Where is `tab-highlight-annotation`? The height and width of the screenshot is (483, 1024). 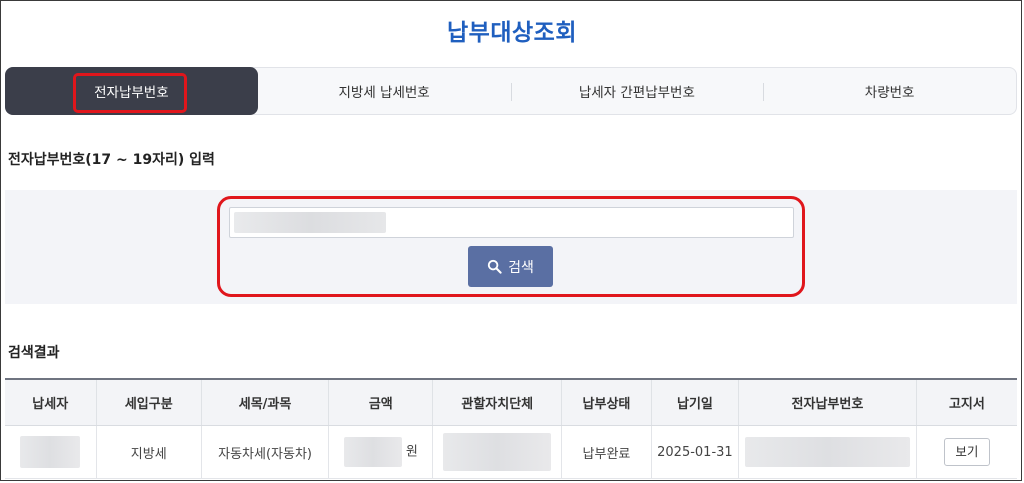
tab-highlight-annotation is located at coordinates (130, 93).